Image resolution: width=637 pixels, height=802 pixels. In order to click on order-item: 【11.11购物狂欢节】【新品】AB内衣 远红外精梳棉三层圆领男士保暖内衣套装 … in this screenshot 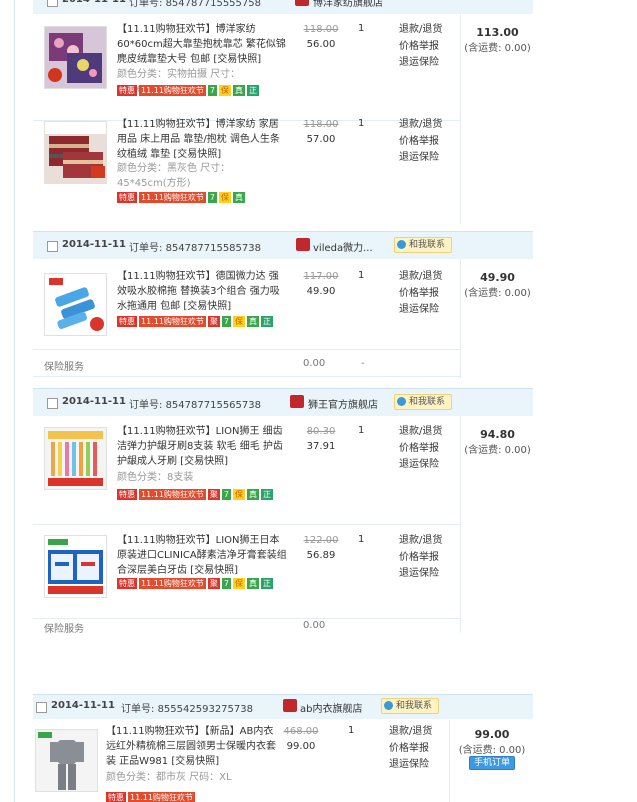, I will do `click(241, 761)`.